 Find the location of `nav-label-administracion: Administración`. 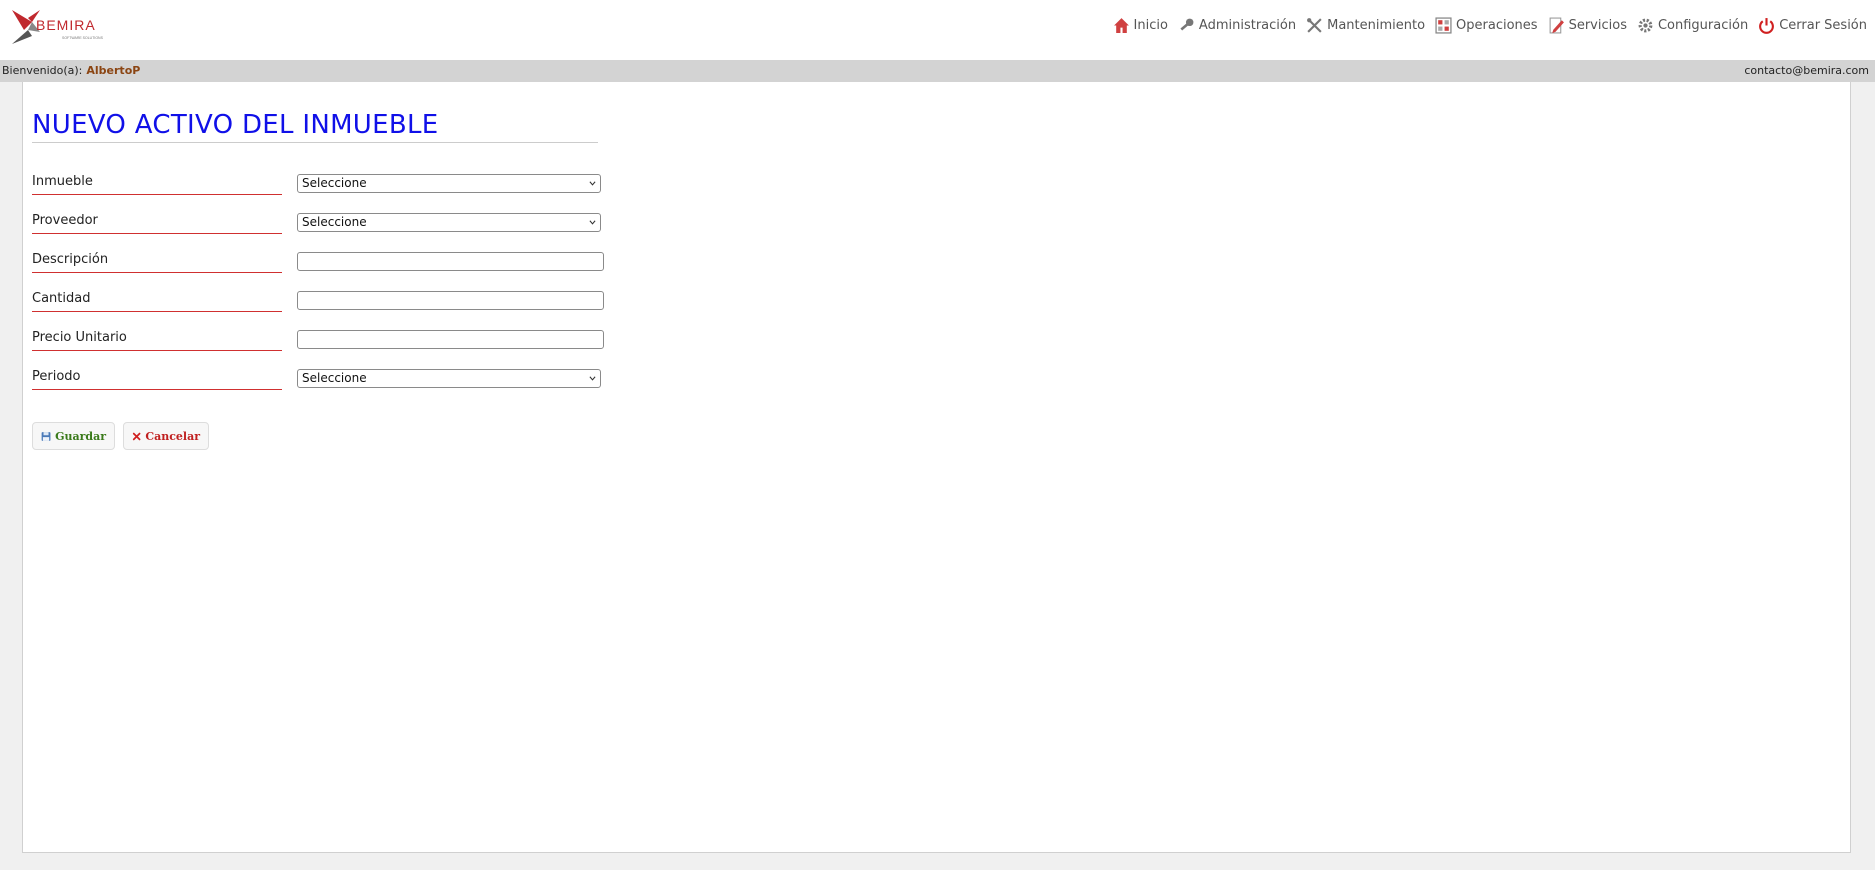

nav-label-administracion: Administración is located at coordinates (1247, 25).